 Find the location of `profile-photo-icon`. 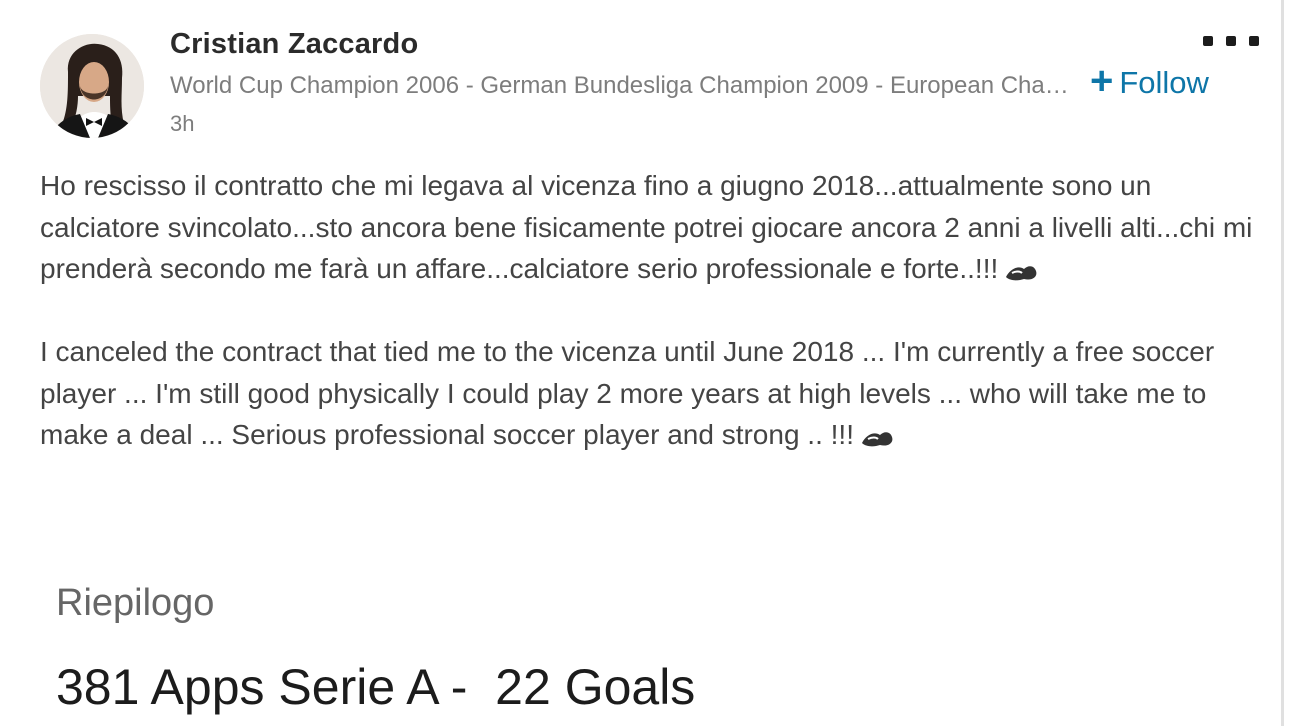

profile-photo-icon is located at coordinates (92, 86).